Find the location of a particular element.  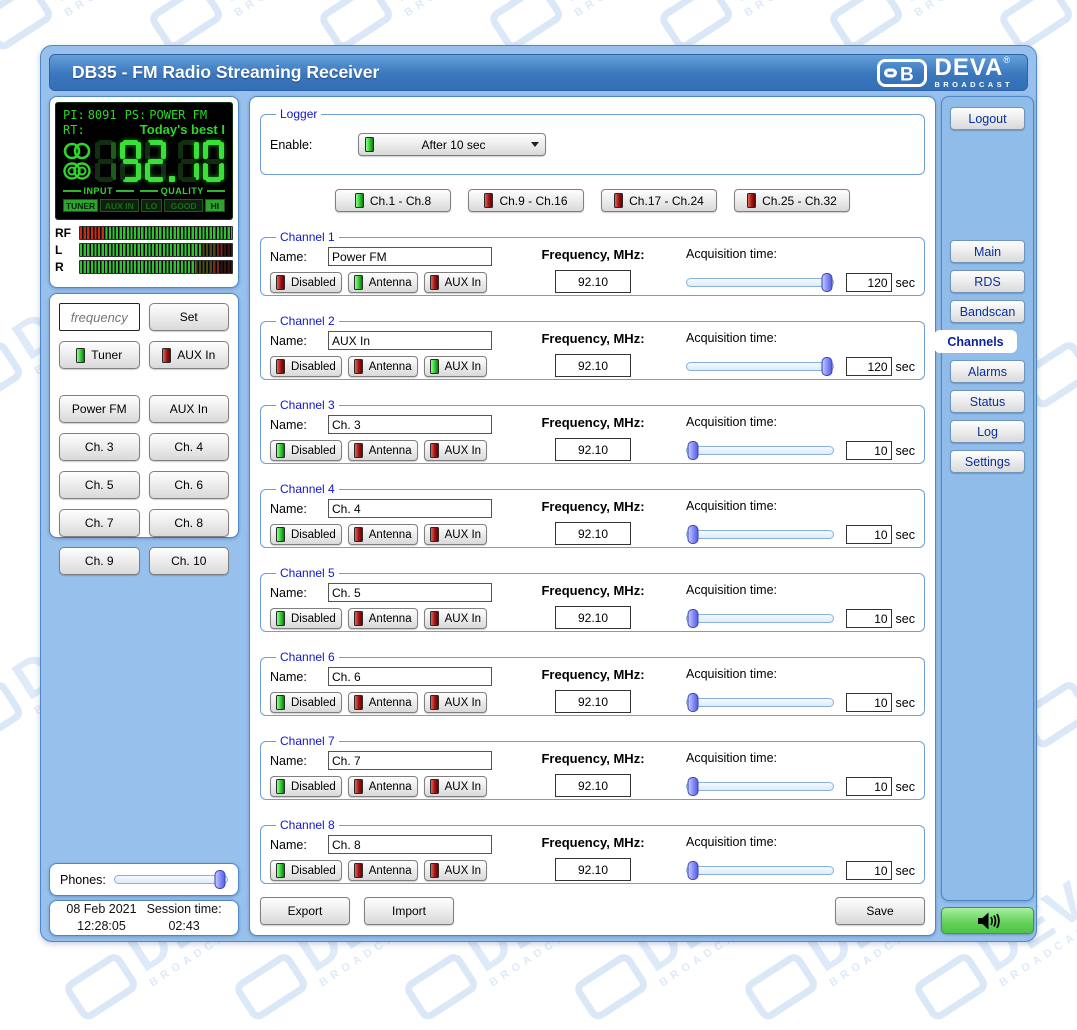

preset-ch4-button: Ch. 4 is located at coordinates (188, 447).